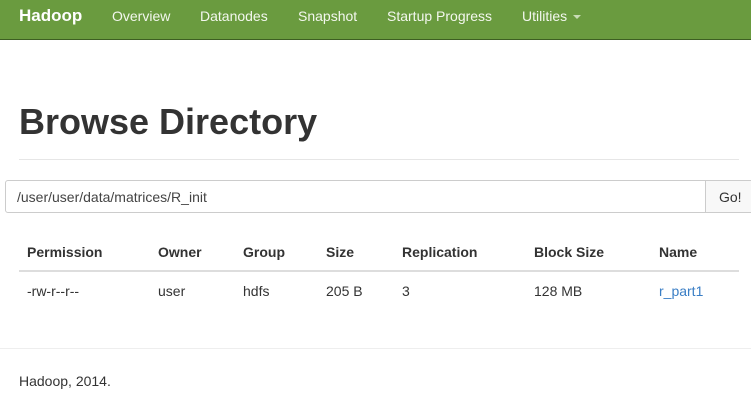  I want to click on nav-item-datanodes: Datanodes, so click(234, 16).